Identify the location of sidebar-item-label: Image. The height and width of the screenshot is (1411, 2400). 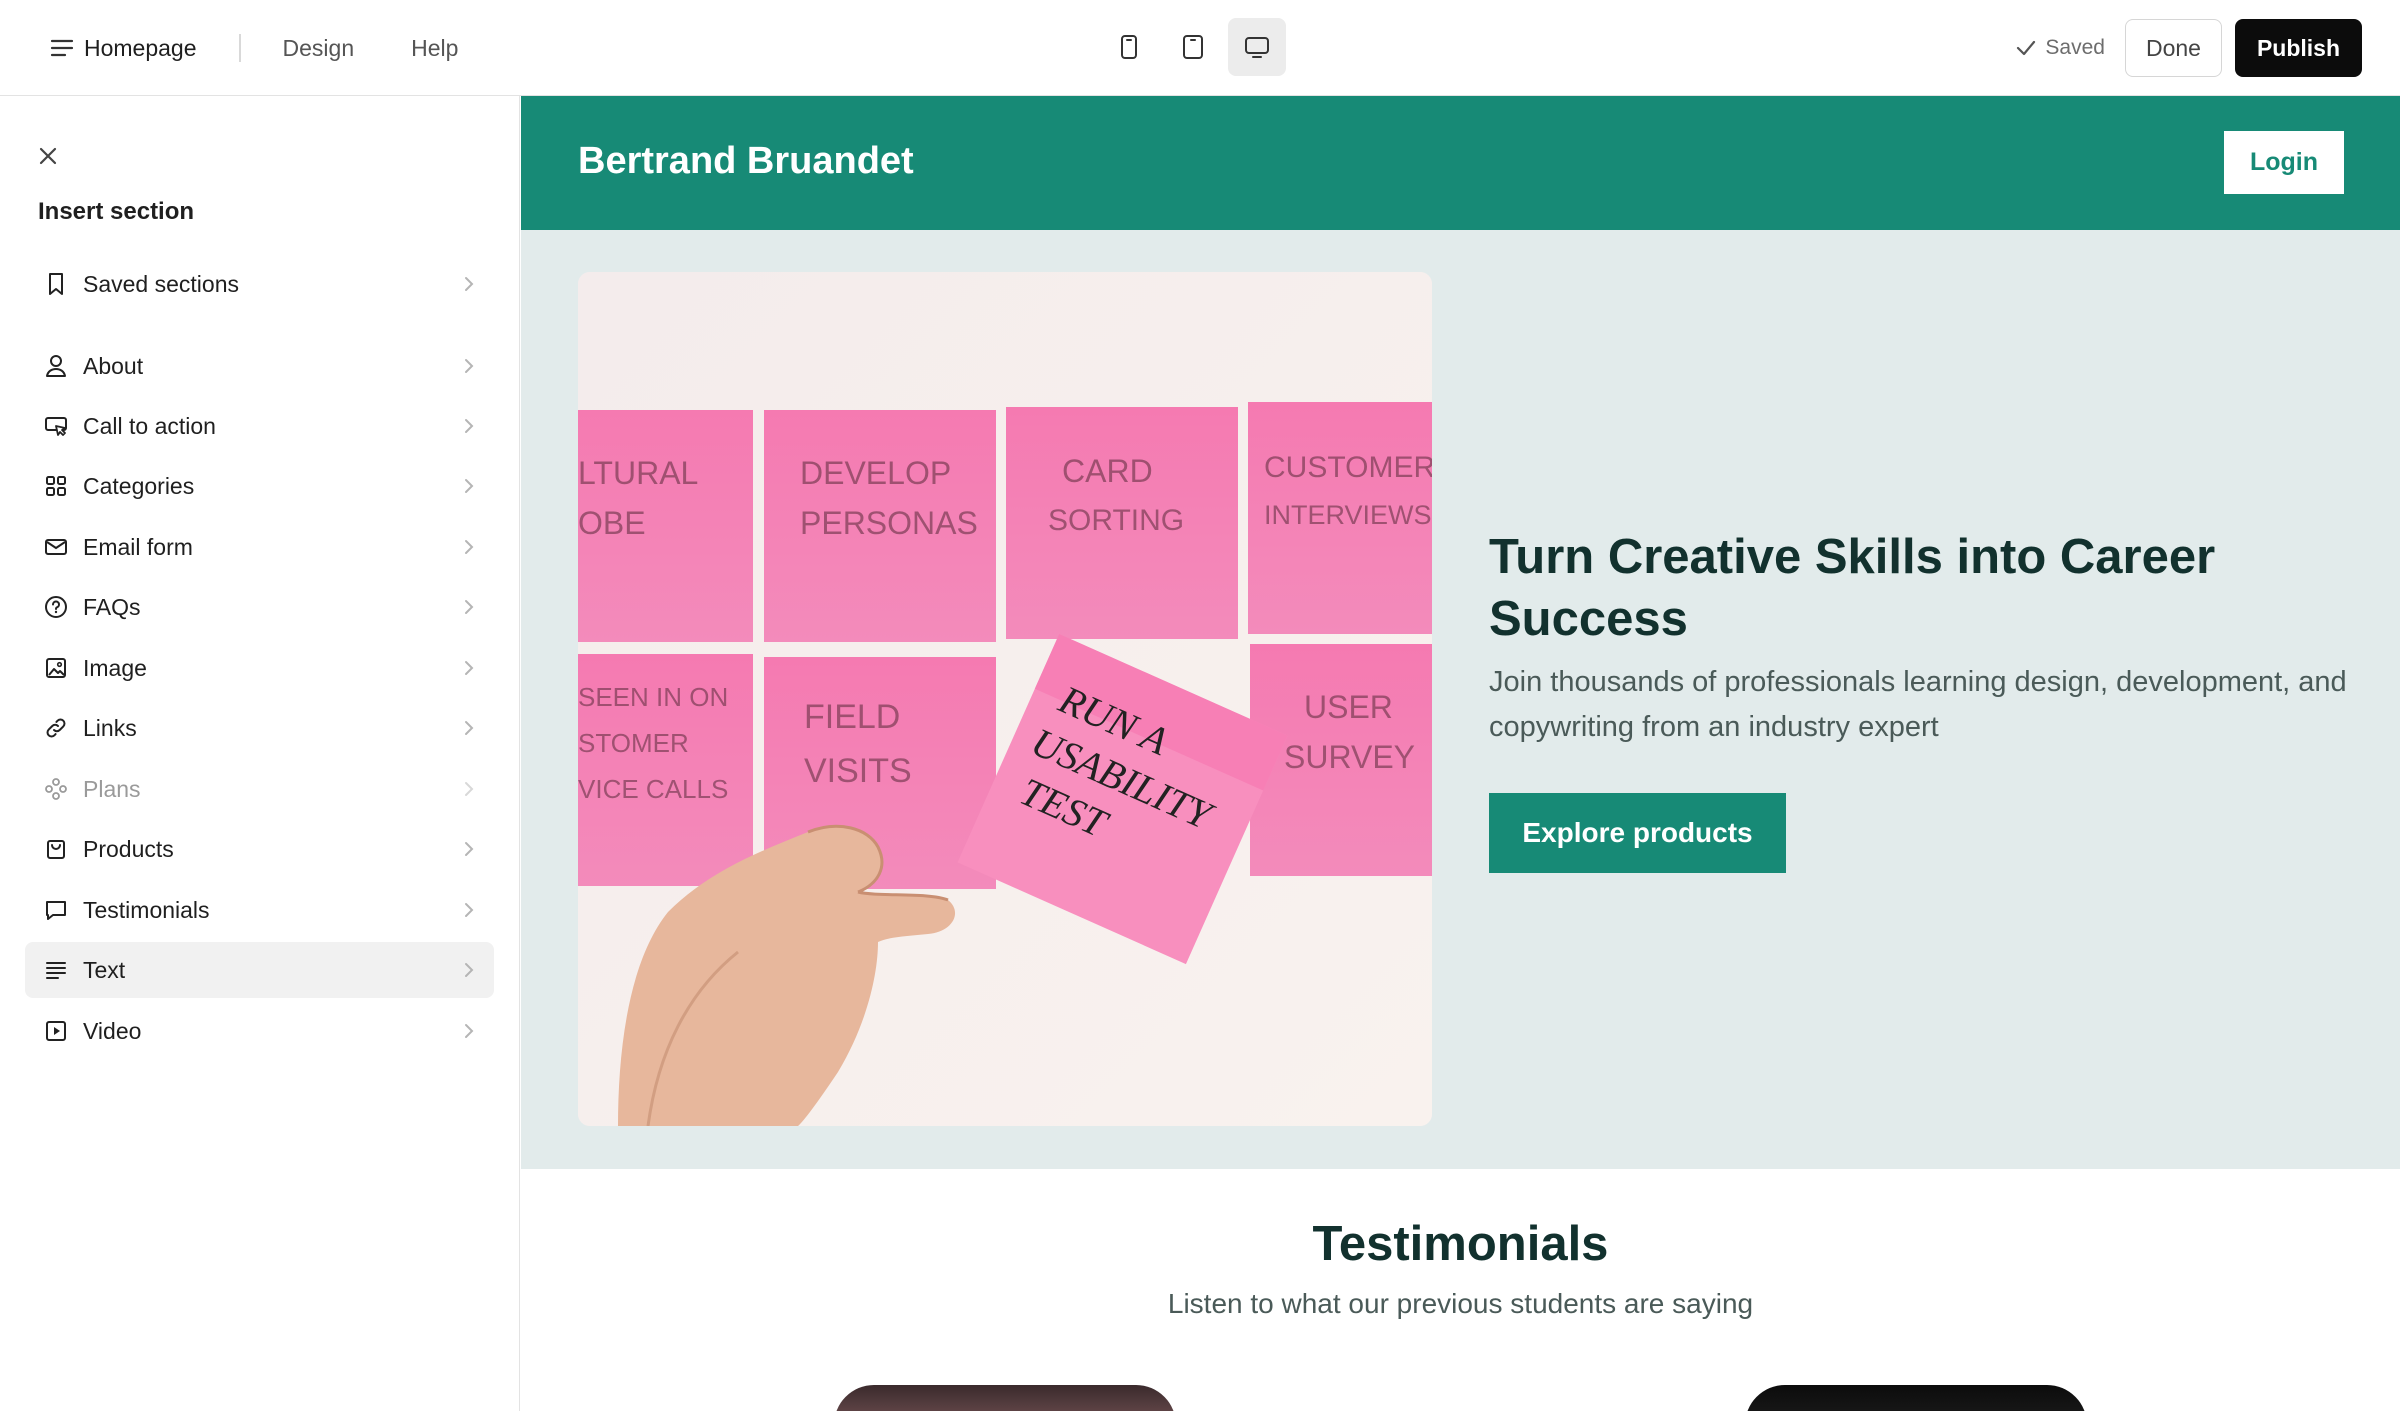
(115, 667).